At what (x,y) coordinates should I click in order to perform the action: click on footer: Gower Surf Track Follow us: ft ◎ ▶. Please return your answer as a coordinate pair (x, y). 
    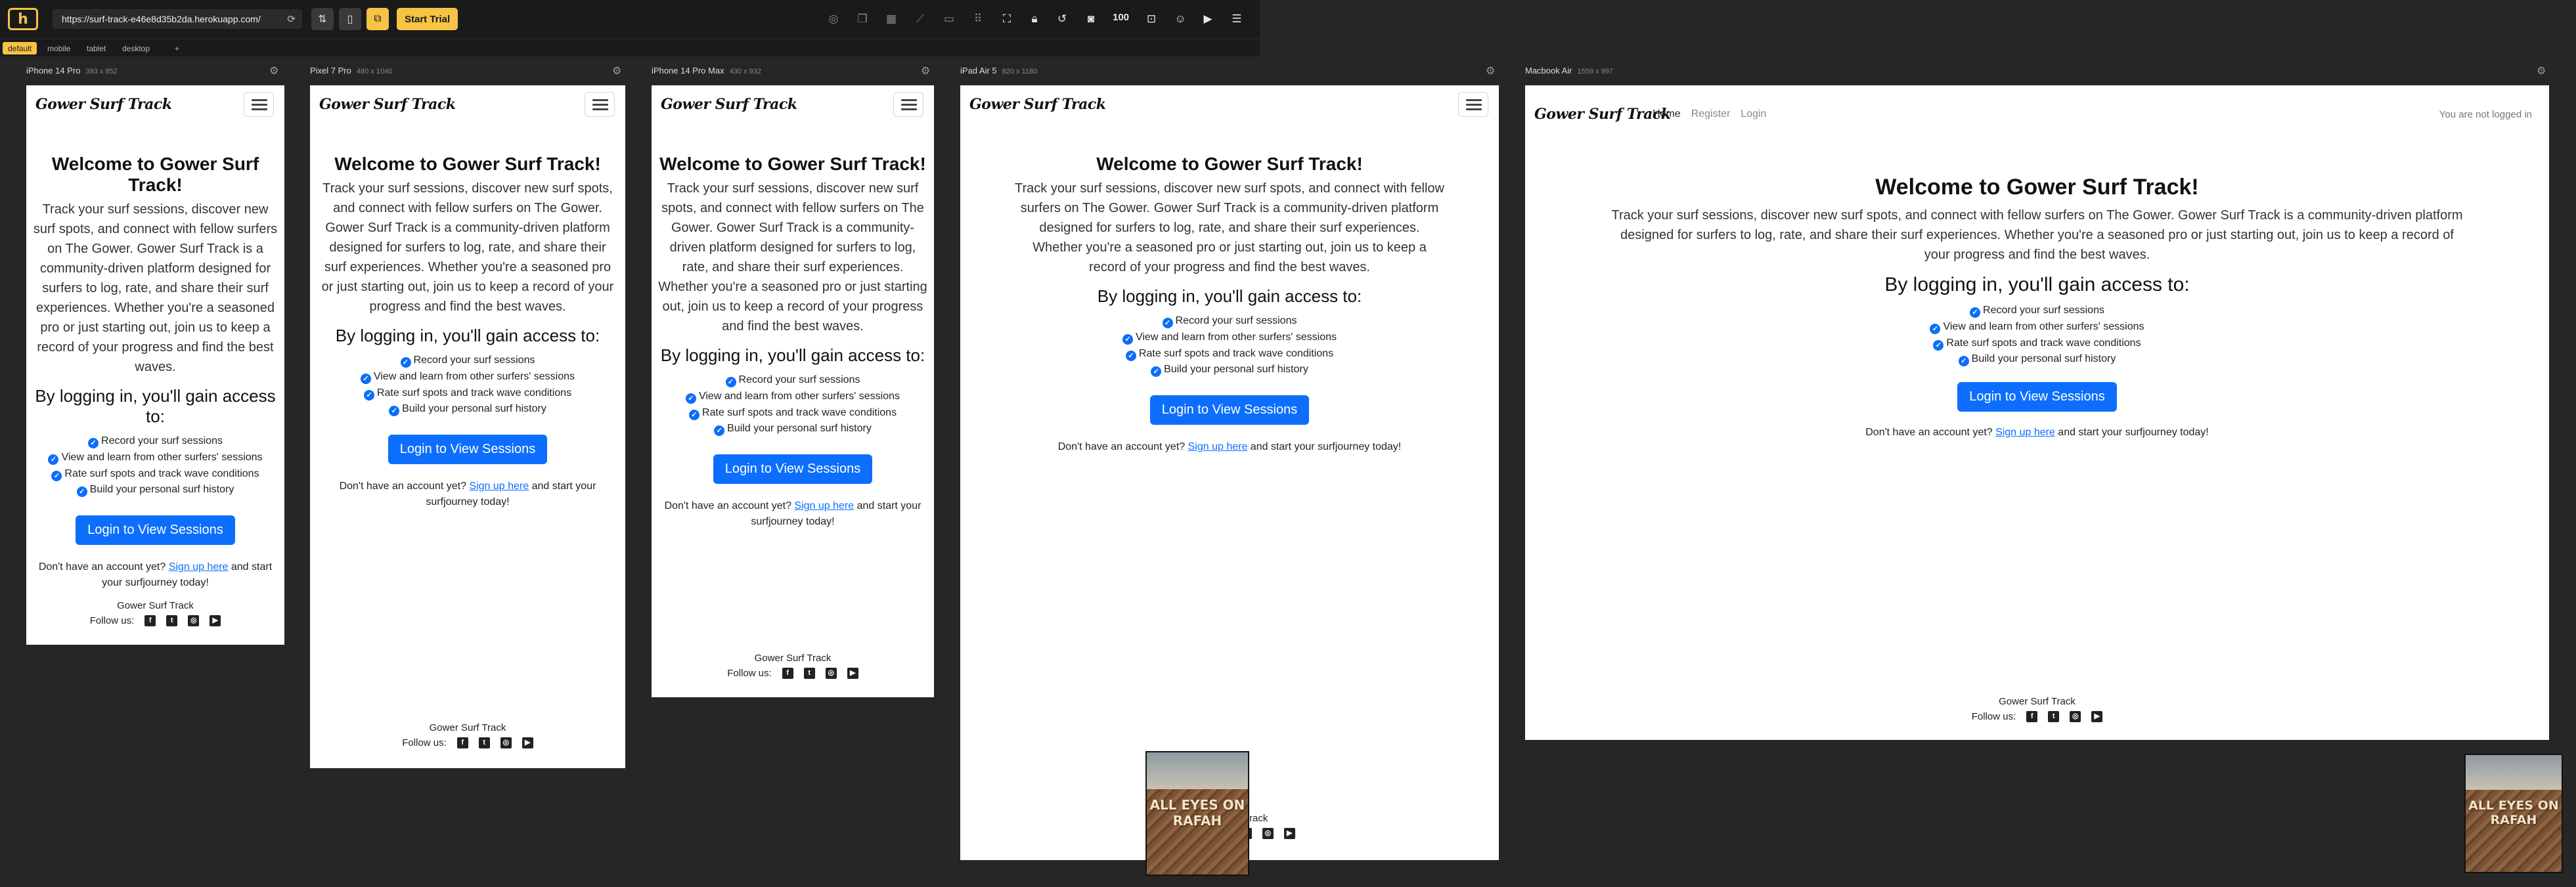
    Looking at the image, I should click on (467, 735).